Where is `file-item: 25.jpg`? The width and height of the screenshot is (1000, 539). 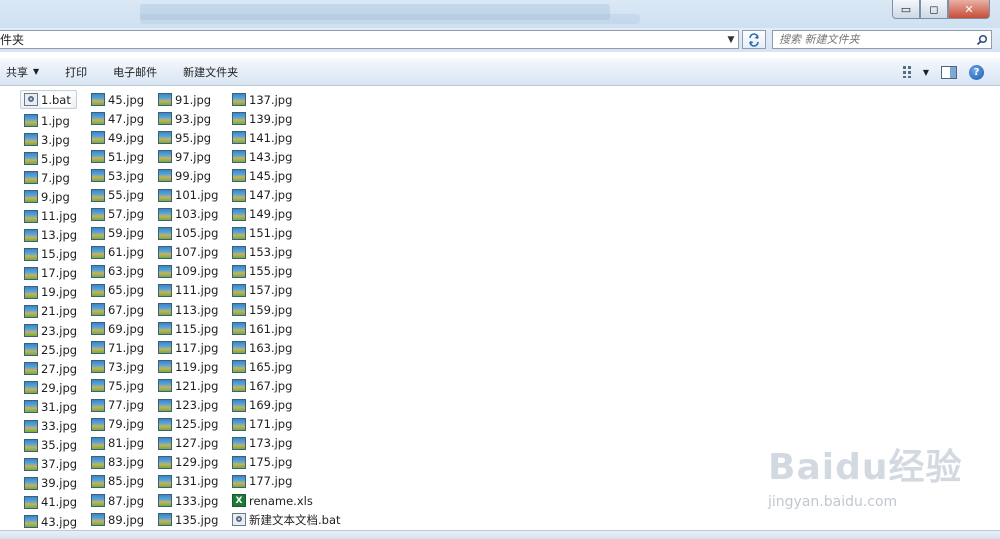 file-item: 25.jpg is located at coordinates (50, 349).